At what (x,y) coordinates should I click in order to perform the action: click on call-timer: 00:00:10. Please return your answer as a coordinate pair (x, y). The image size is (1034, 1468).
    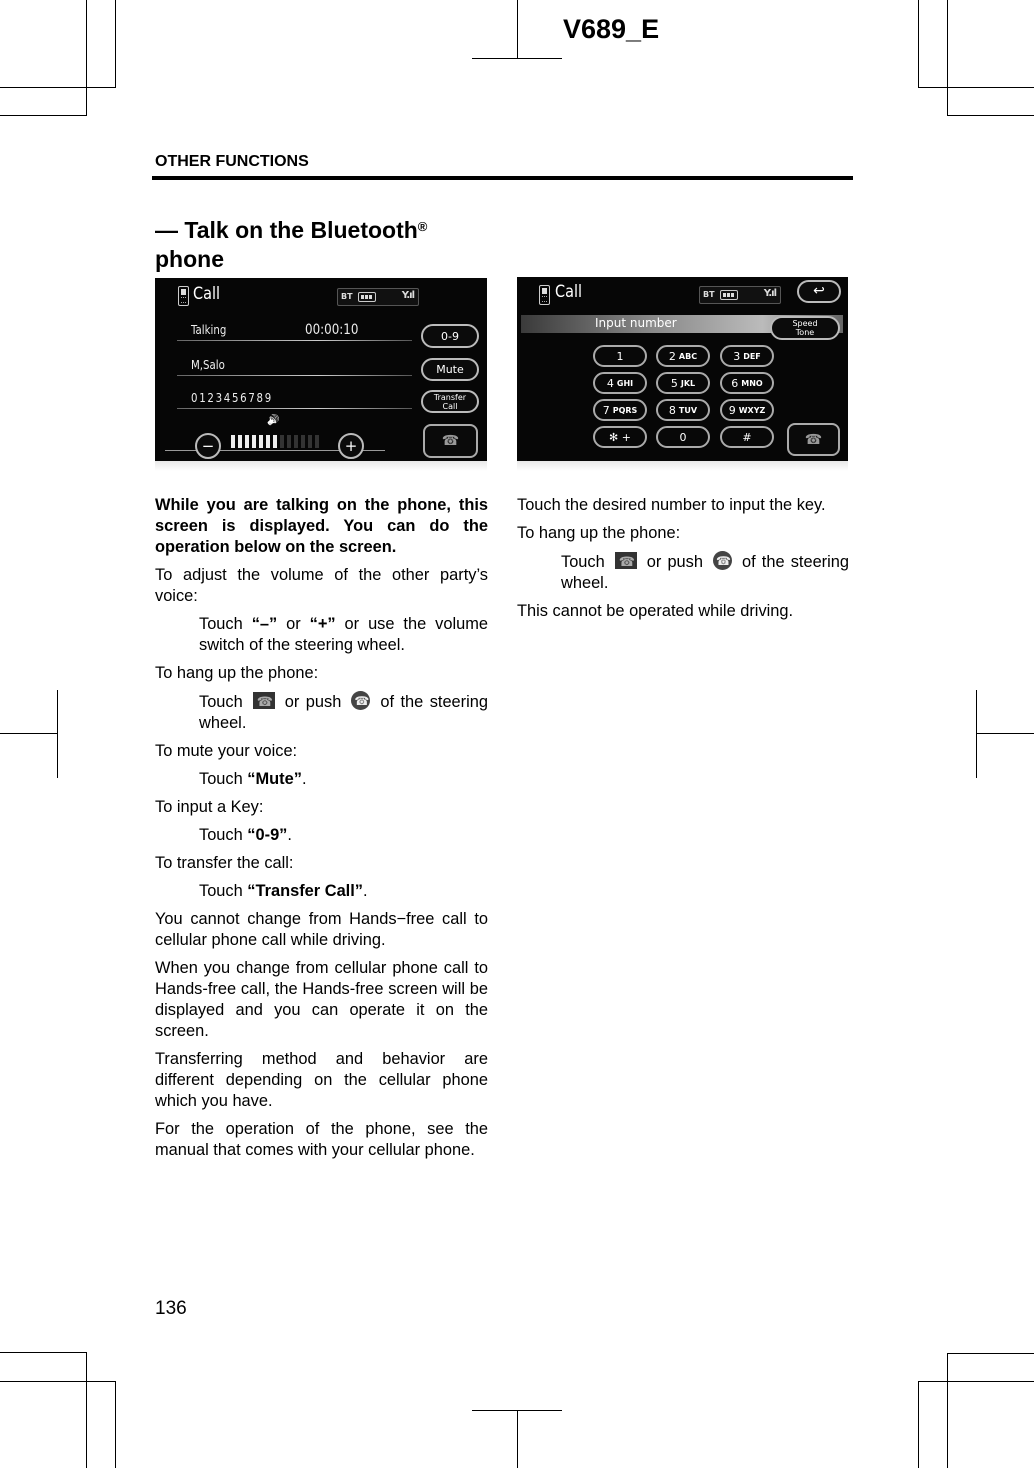
    Looking at the image, I should click on (332, 330).